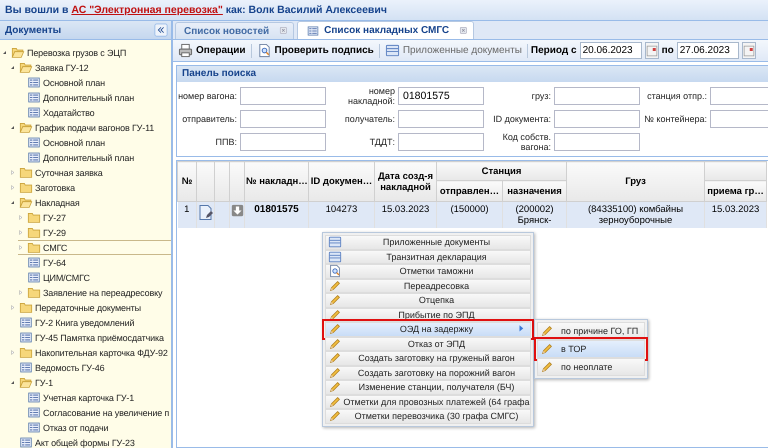 The width and height of the screenshot is (768, 448). Describe the element at coordinates (94, 277) in the screenshot. I see `tree-item: ЦИМ/СМГС` at that location.